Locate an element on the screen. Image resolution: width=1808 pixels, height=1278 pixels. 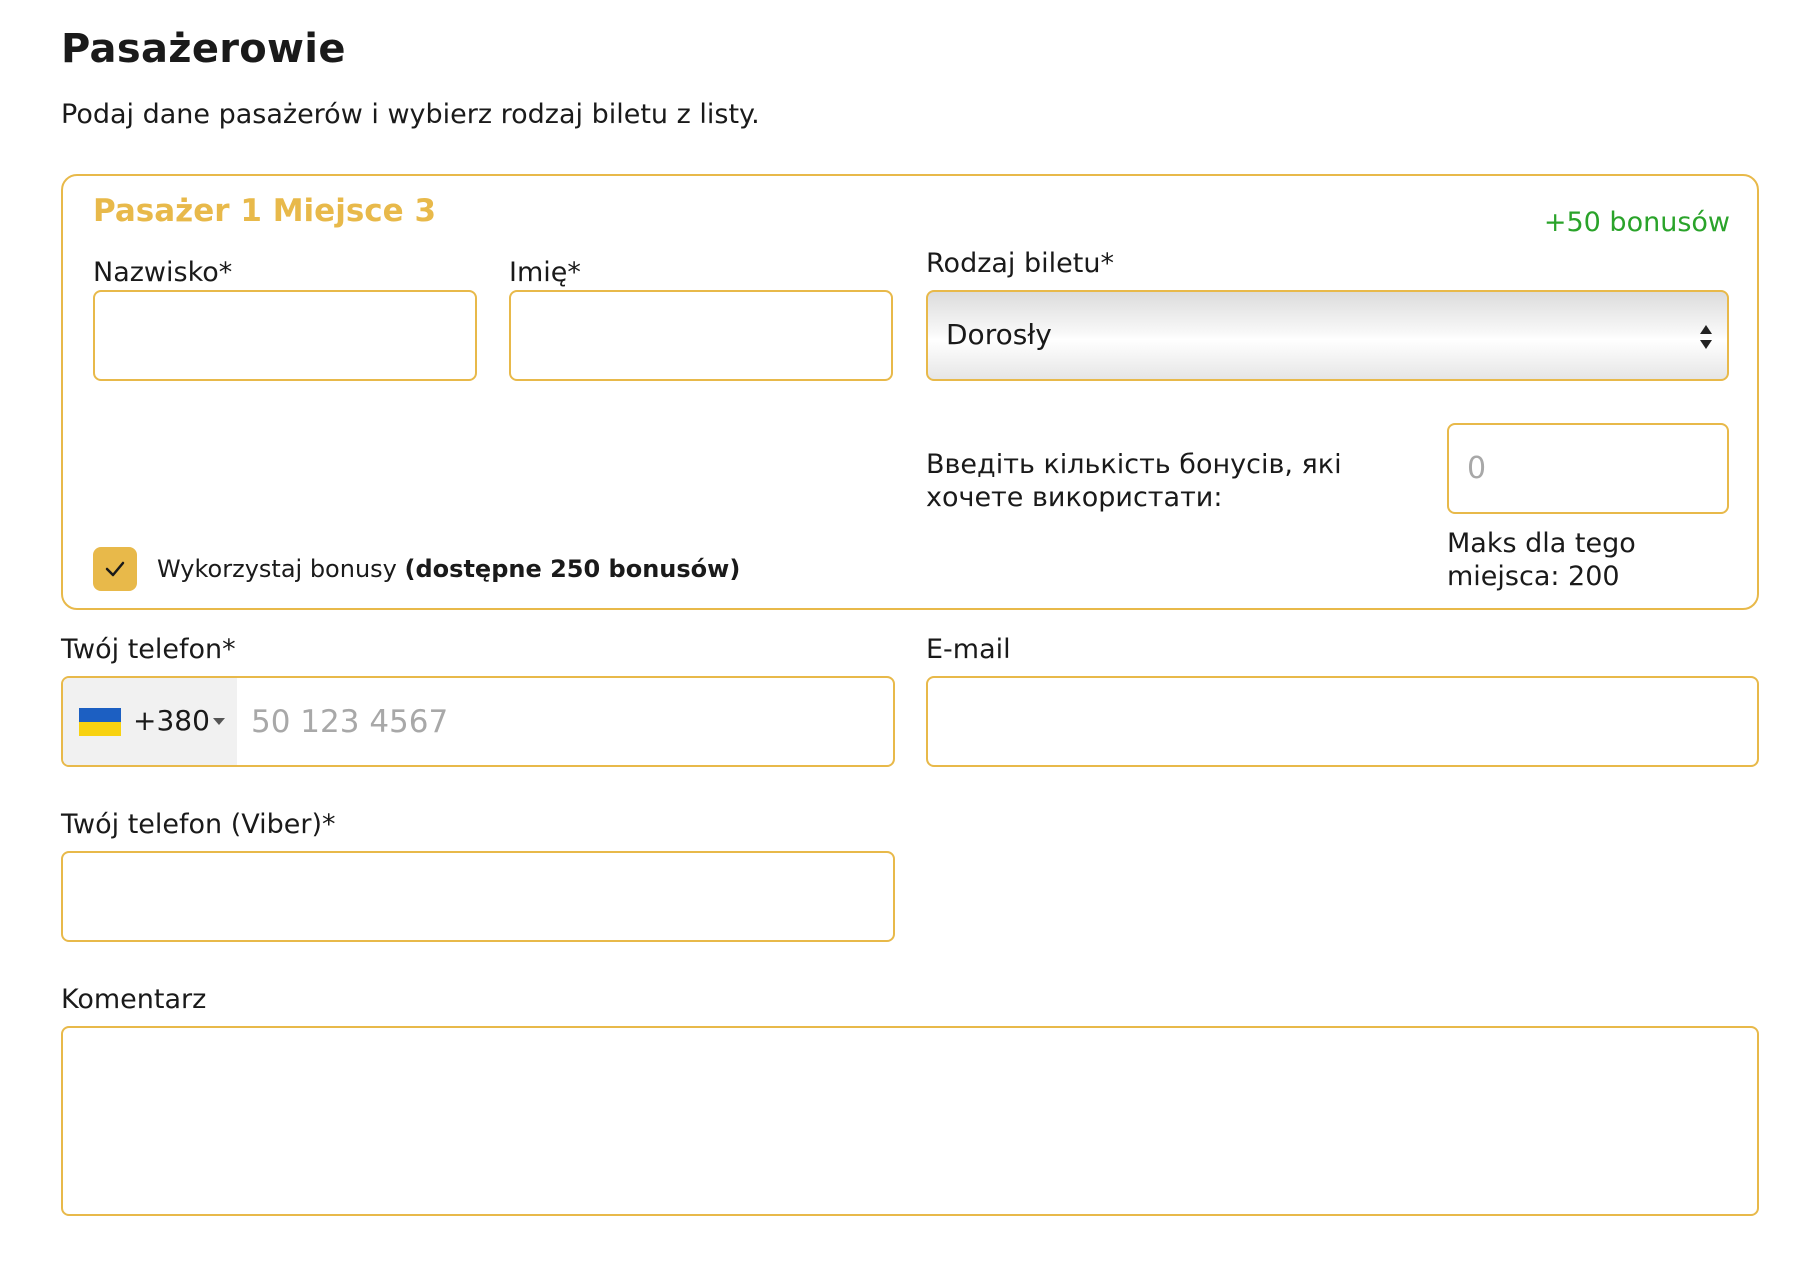
phone-field: +380 is located at coordinates (478, 721).